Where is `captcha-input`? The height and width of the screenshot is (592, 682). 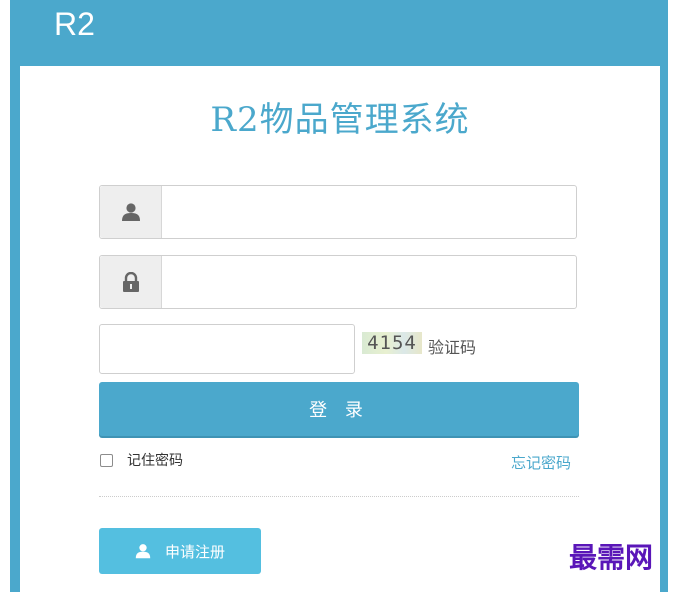
captcha-input is located at coordinates (227, 349).